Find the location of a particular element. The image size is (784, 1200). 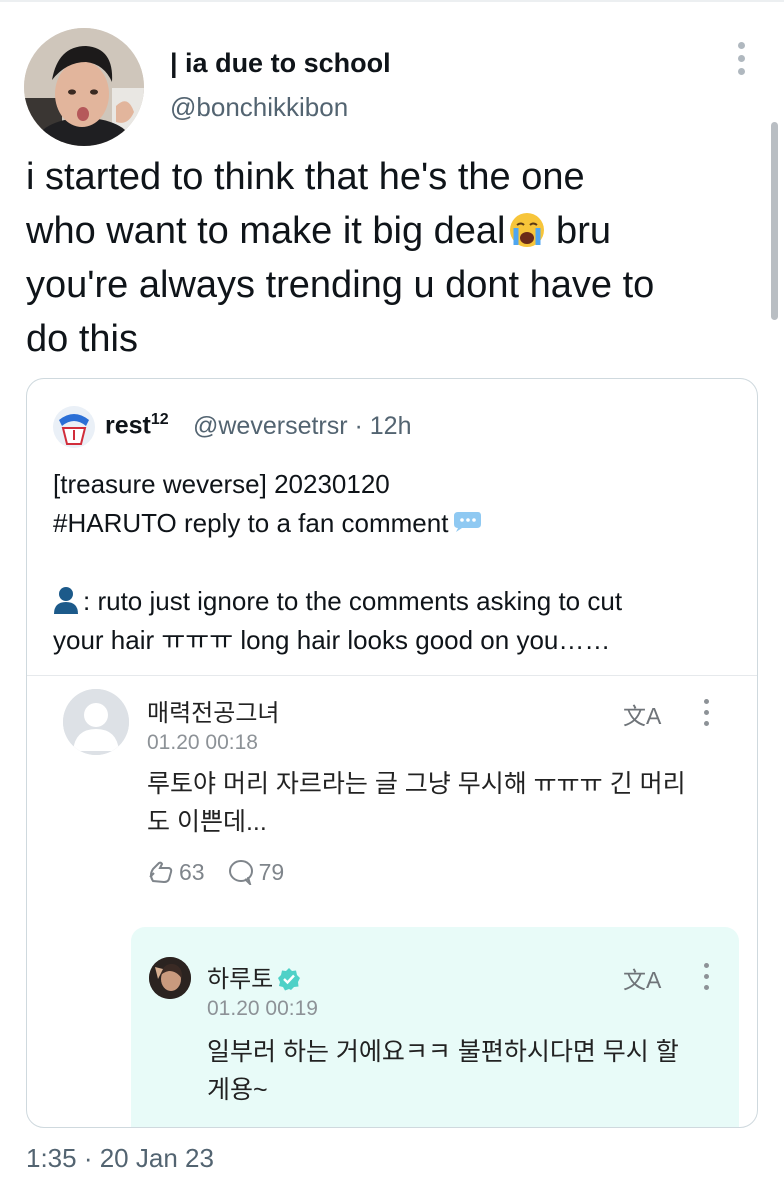

commenter-name: 매력전공그녀 is located at coordinates (213, 713).